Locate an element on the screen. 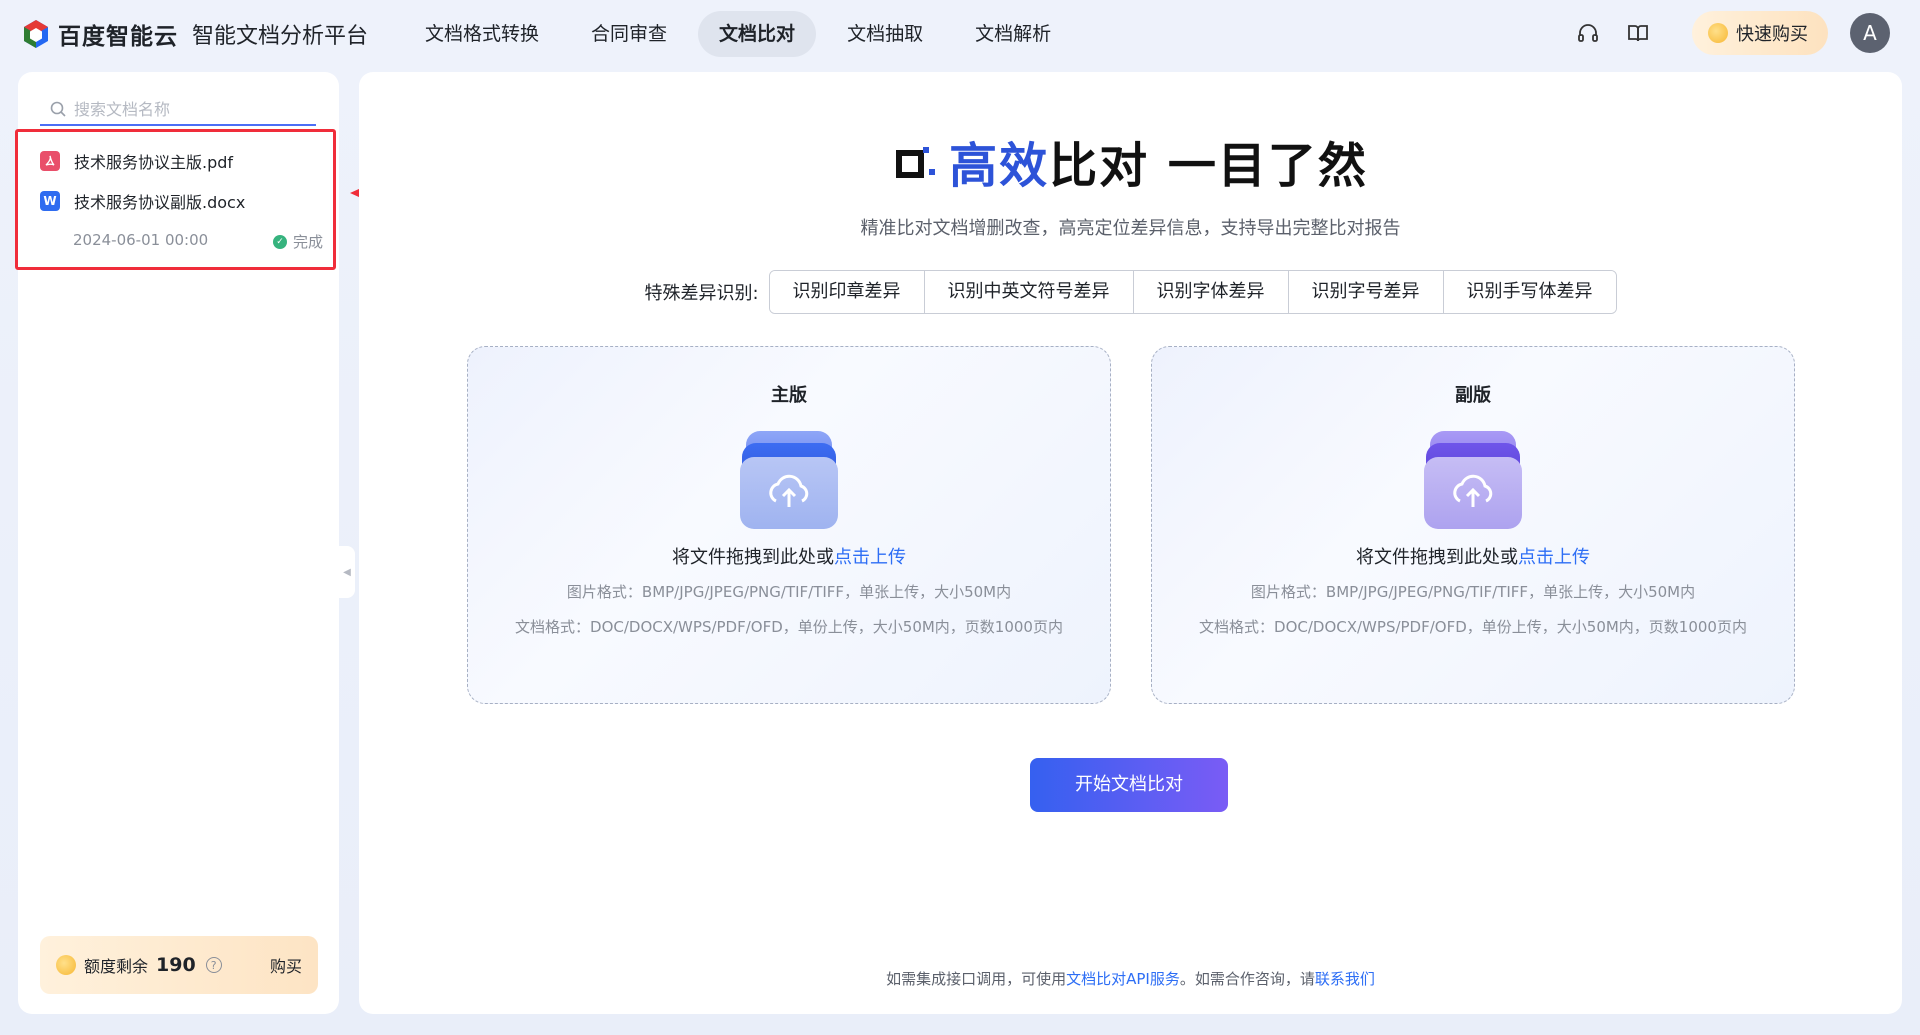  upload-title: 副版 is located at coordinates (1473, 395).